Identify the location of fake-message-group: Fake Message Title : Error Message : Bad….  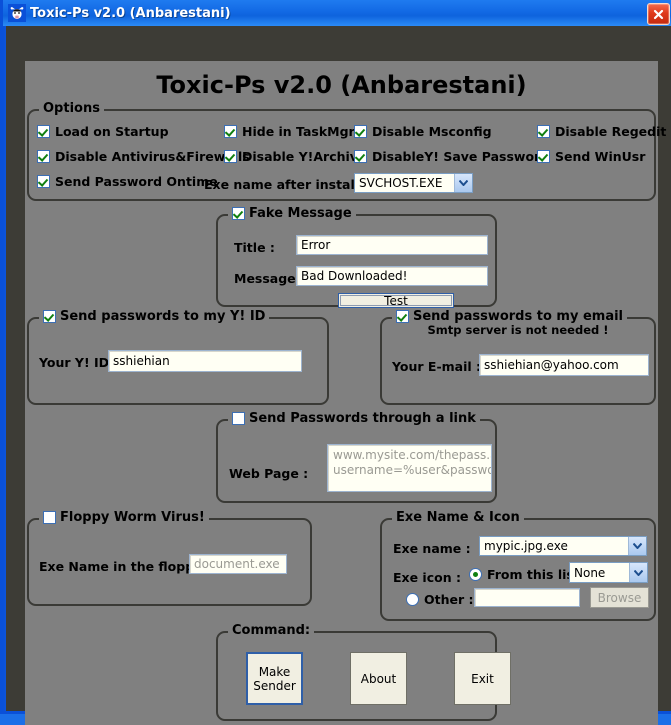
(356, 257).